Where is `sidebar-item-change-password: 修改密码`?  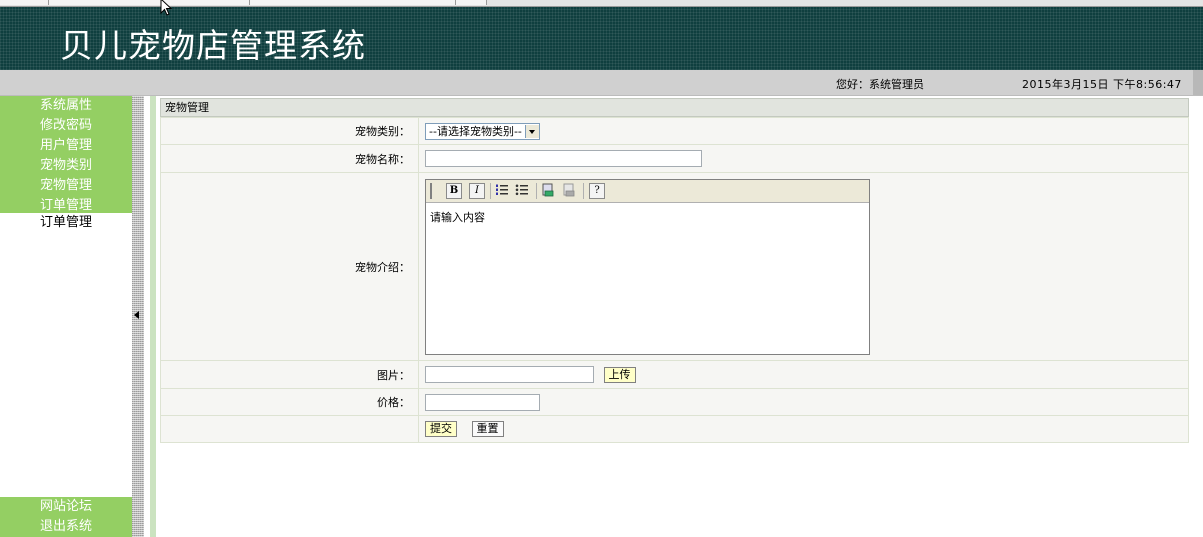 sidebar-item-change-password: 修改密码 is located at coordinates (66, 126).